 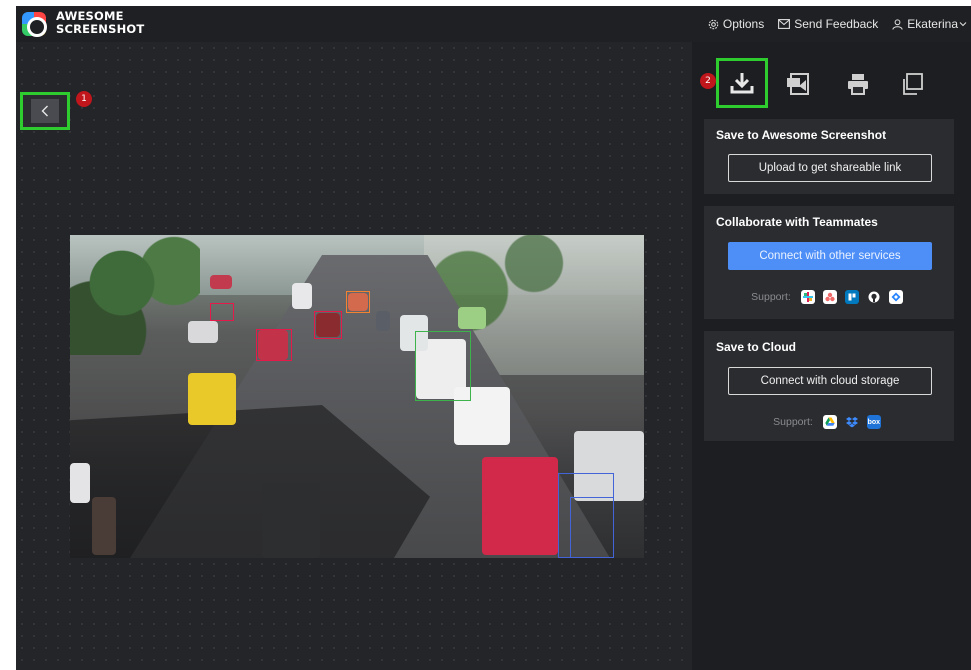 What do you see at coordinates (836, 24) in the screenshot?
I see `send-feedback-label: Send Feedback` at bounding box center [836, 24].